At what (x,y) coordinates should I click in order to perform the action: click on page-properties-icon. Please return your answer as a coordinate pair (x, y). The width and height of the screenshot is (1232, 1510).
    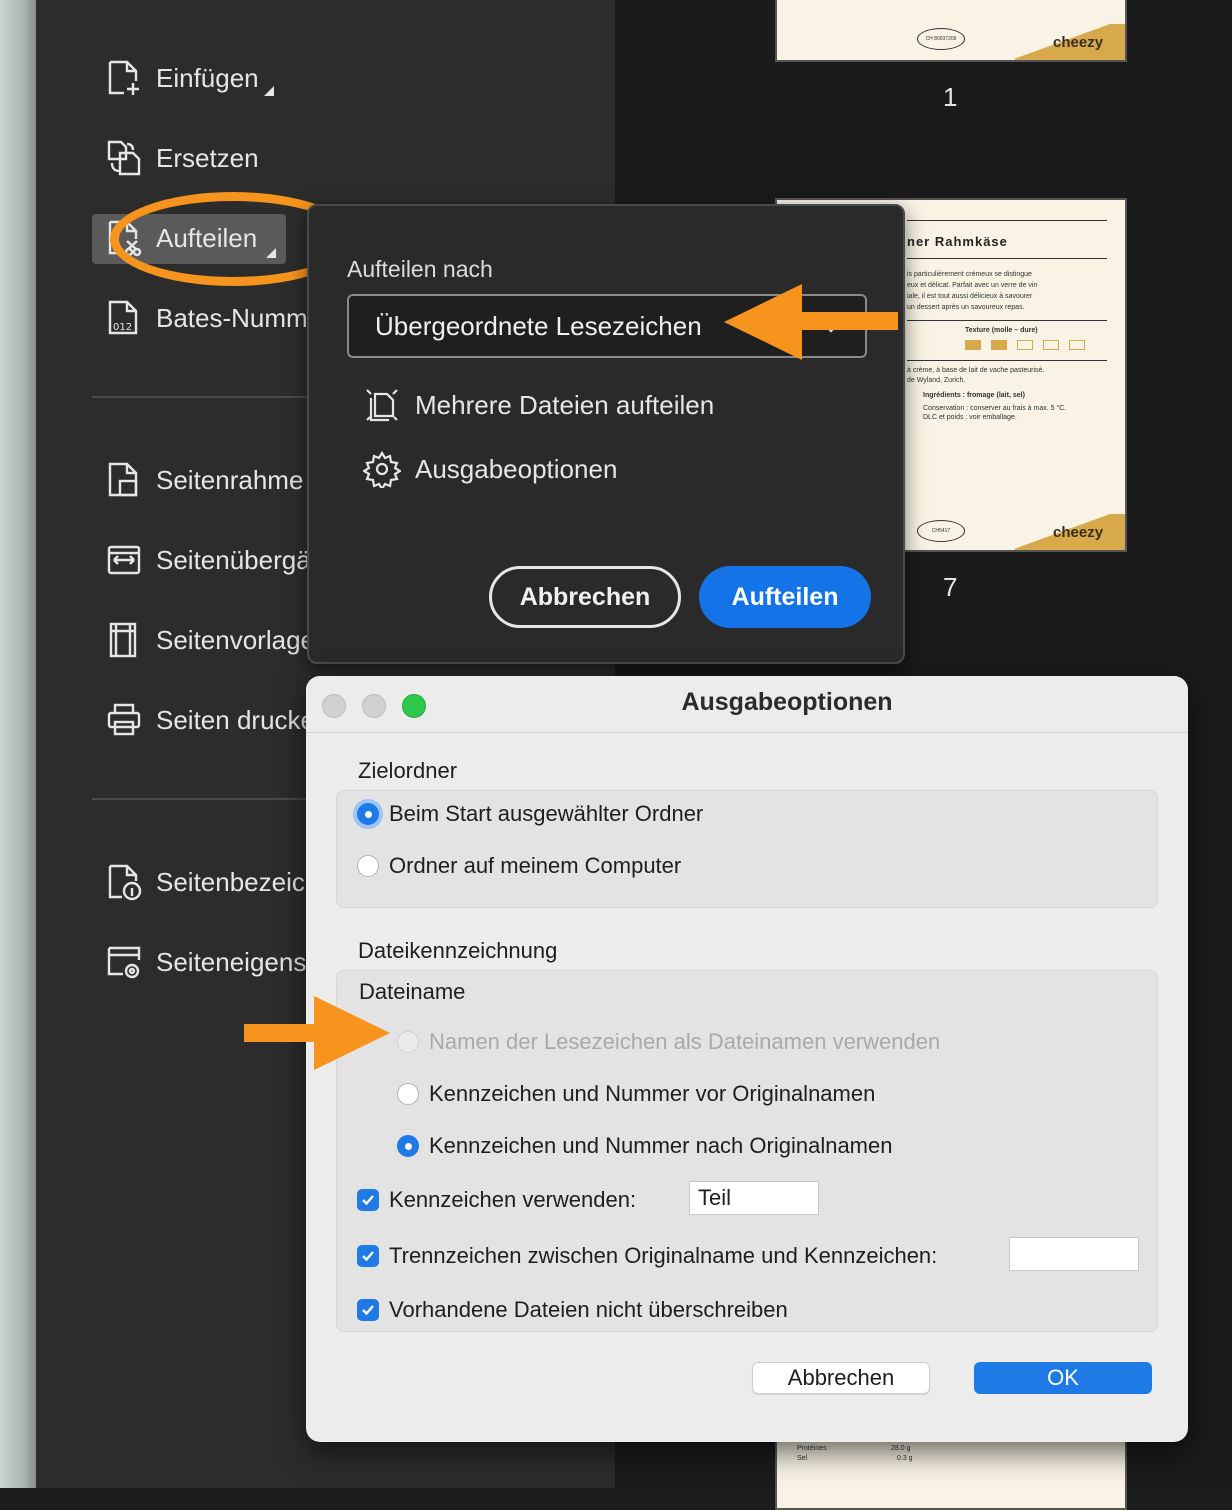
    Looking at the image, I should click on (124, 962).